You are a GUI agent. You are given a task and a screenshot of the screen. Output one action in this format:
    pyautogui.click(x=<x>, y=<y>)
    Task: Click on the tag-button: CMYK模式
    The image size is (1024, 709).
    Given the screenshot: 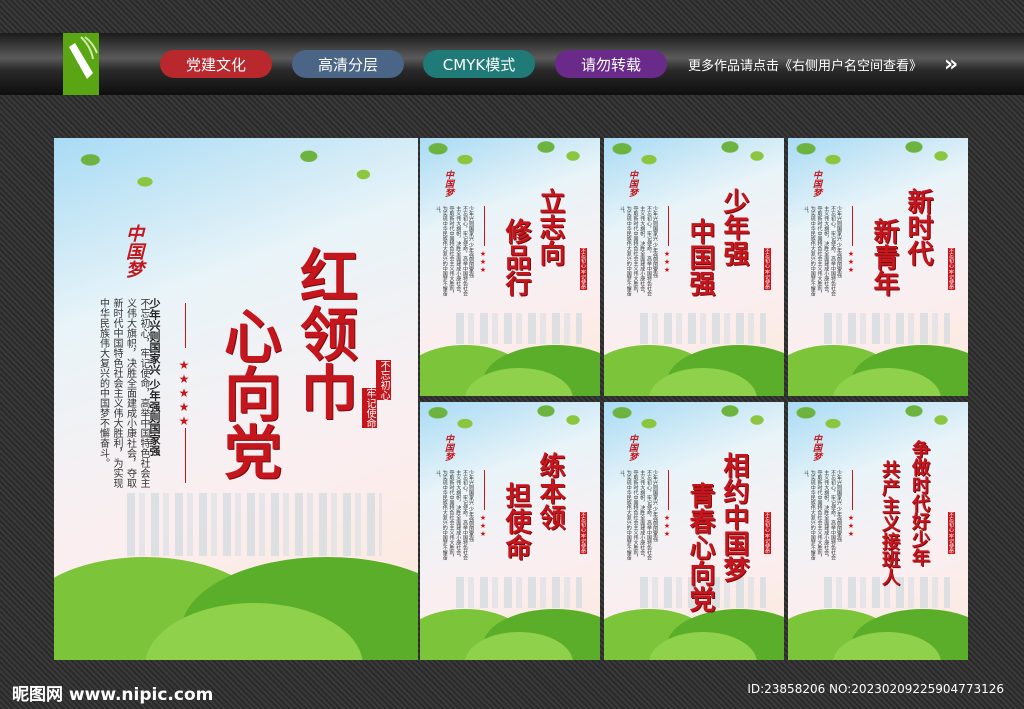 What is the action you would take?
    pyautogui.click(x=479, y=64)
    